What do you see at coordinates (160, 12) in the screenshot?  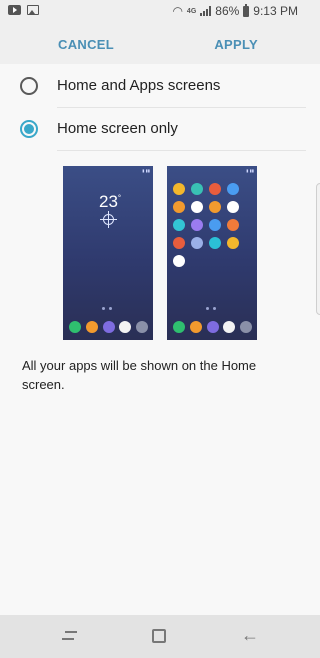 I see `status-bar: ◠ 4G 86% 9:13 PM` at bounding box center [160, 12].